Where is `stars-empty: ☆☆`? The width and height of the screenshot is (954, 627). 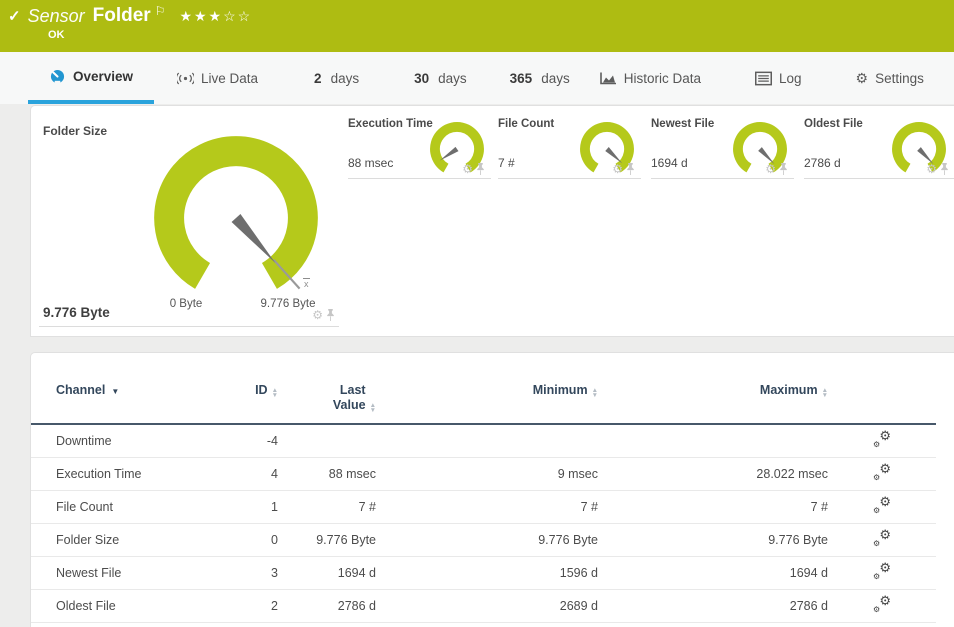
stars-empty: ☆☆ is located at coordinates (237, 16).